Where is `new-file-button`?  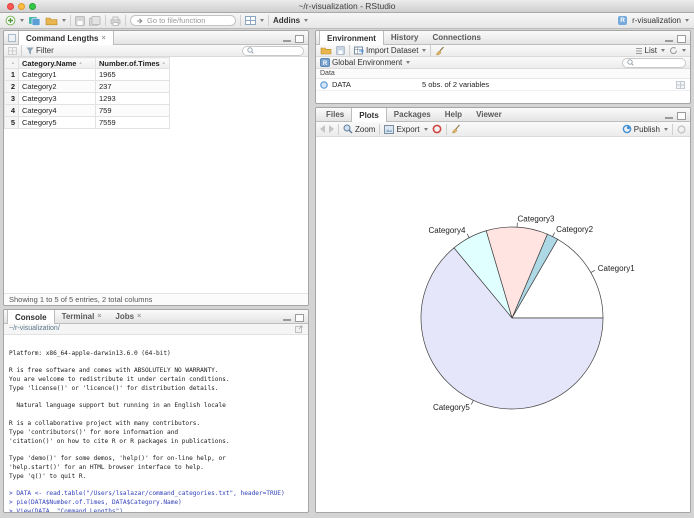 new-file-button is located at coordinates (14, 20).